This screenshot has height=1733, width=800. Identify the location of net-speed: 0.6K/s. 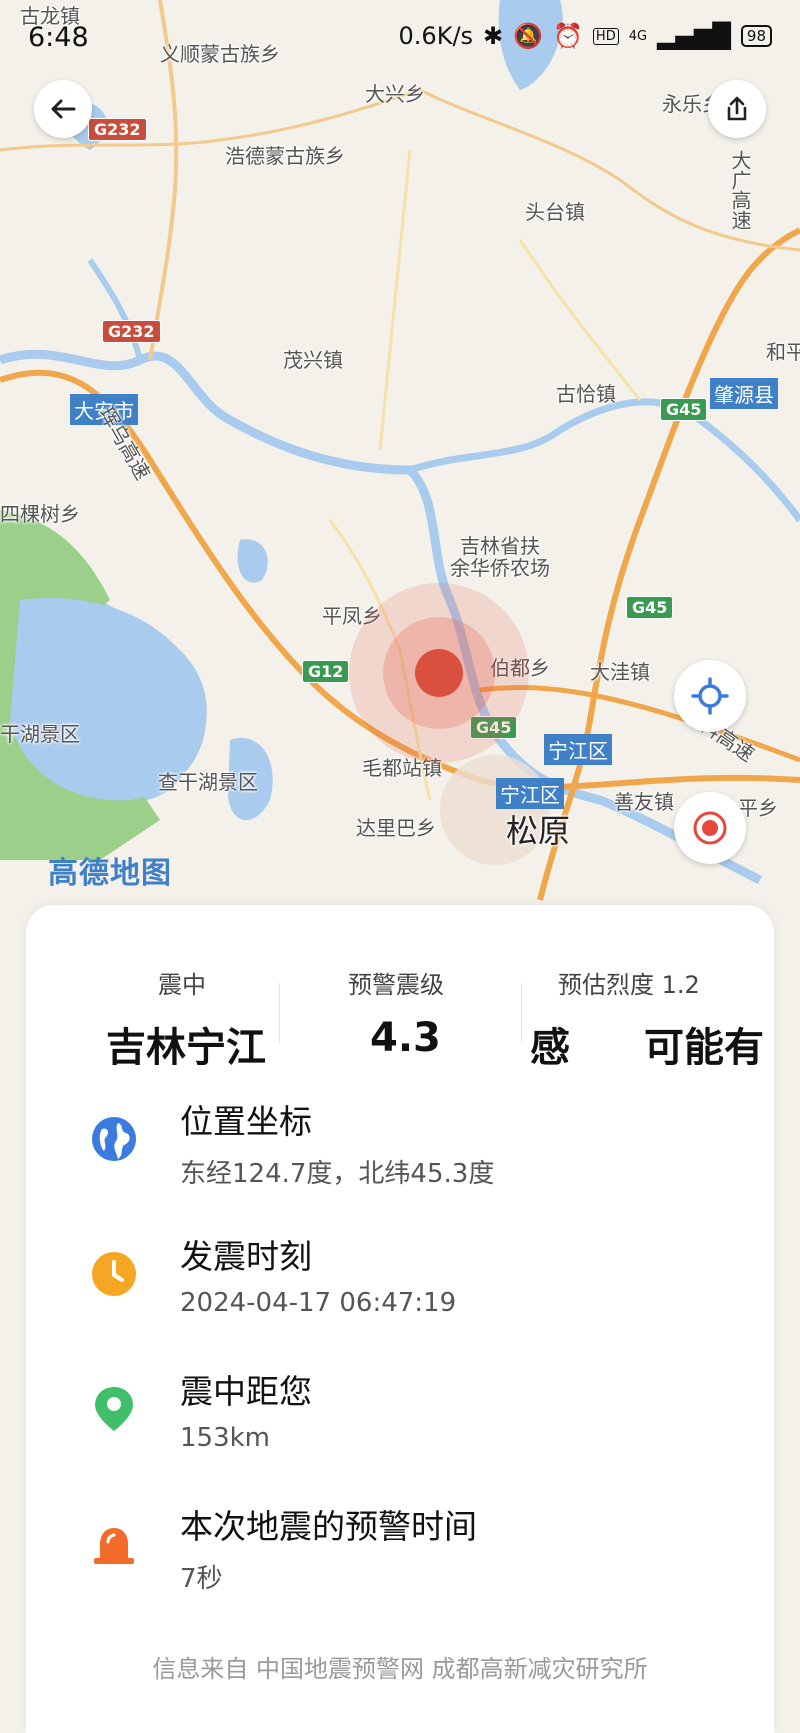
(436, 36).